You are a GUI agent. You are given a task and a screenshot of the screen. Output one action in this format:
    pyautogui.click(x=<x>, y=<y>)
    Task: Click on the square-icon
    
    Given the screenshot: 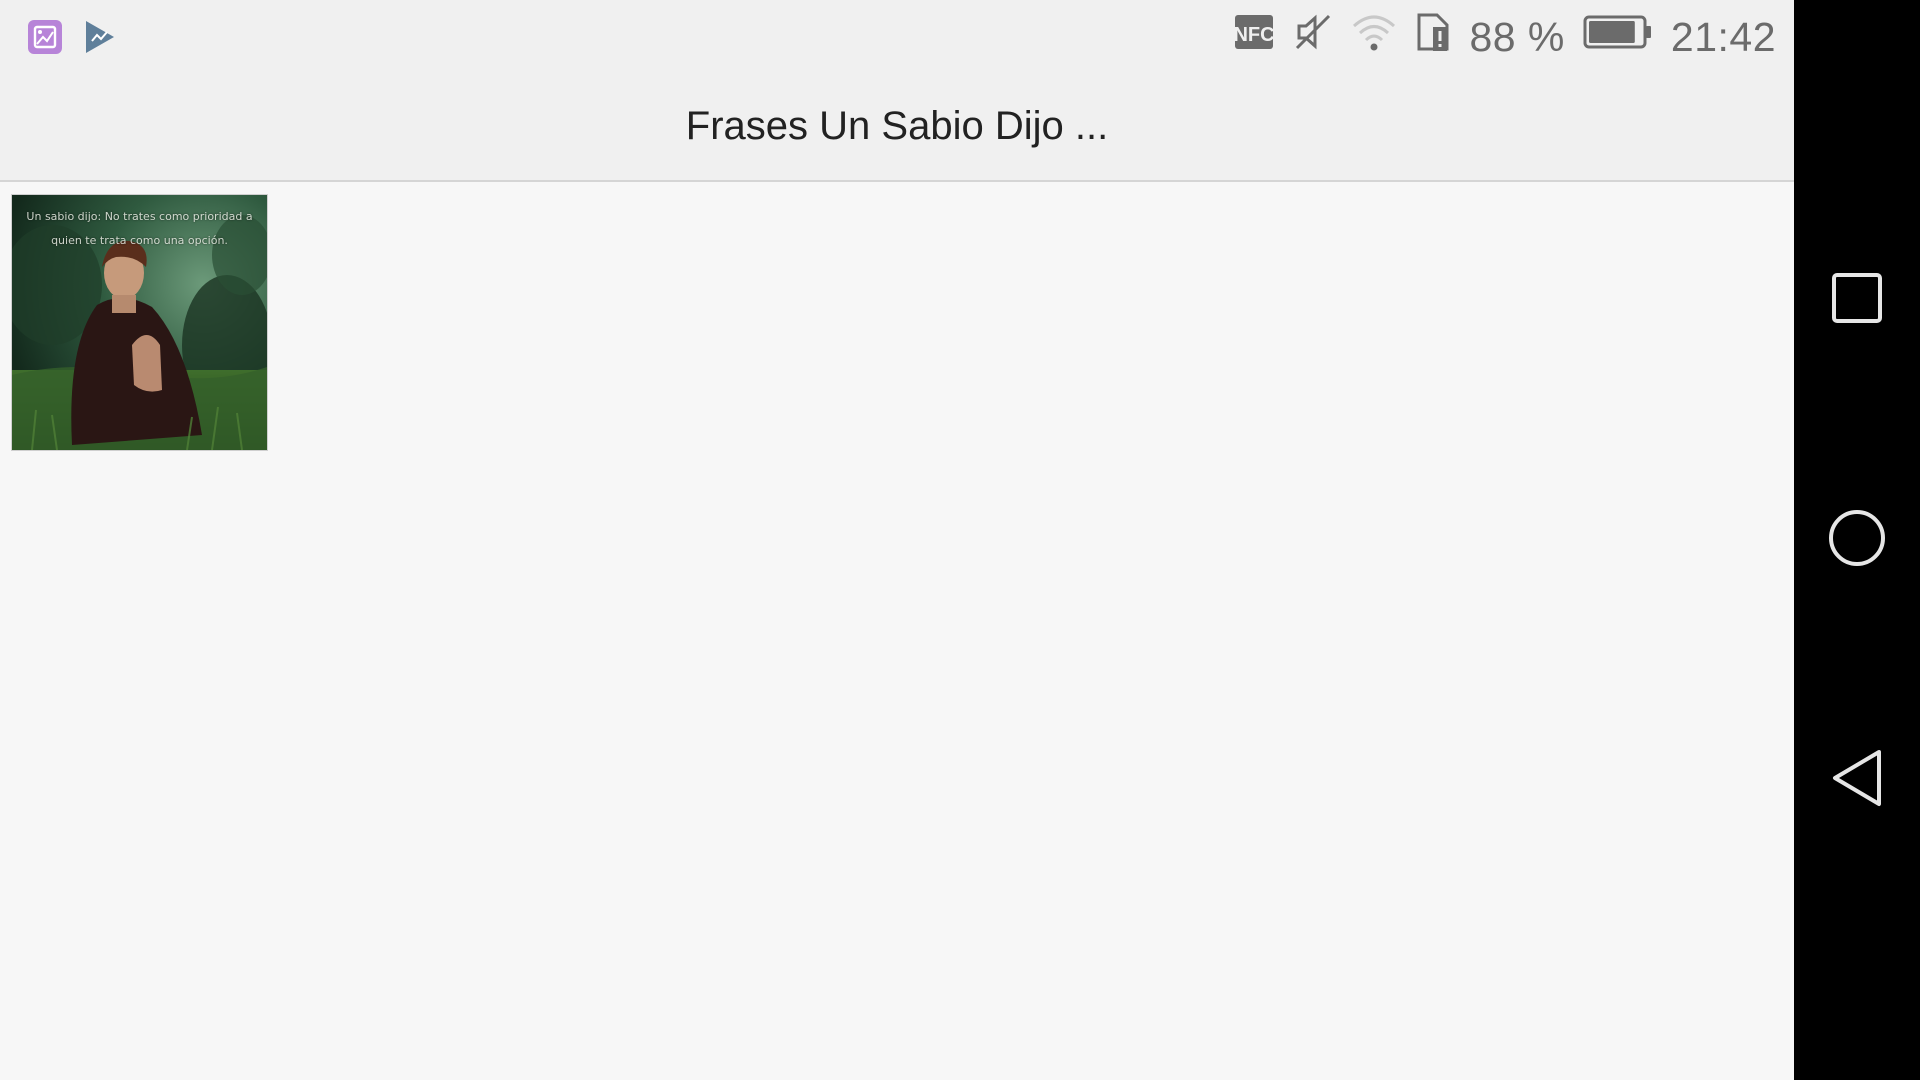 What is the action you would take?
    pyautogui.click(x=1857, y=300)
    